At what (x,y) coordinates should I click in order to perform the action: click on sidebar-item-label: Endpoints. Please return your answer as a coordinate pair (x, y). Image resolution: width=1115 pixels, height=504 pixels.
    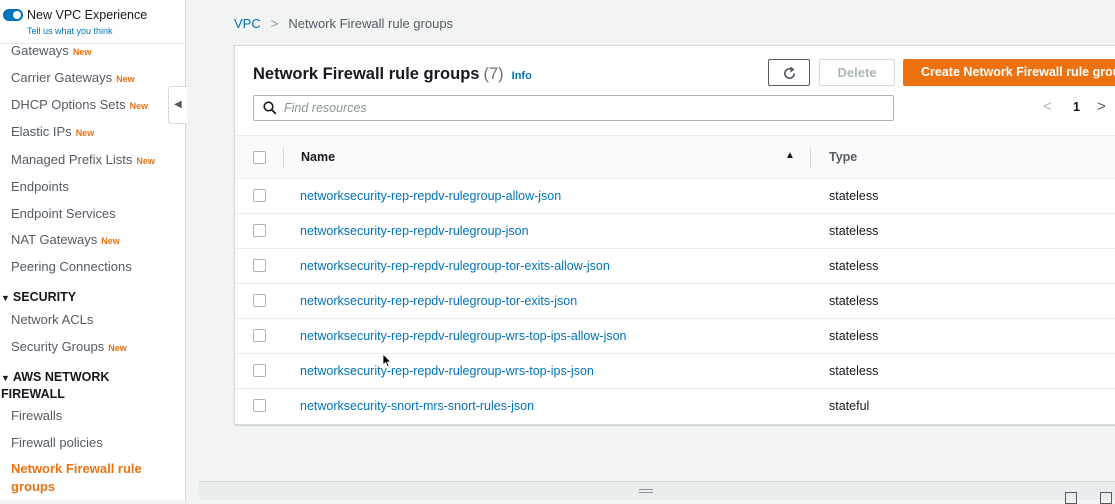
    Looking at the image, I should click on (40, 186).